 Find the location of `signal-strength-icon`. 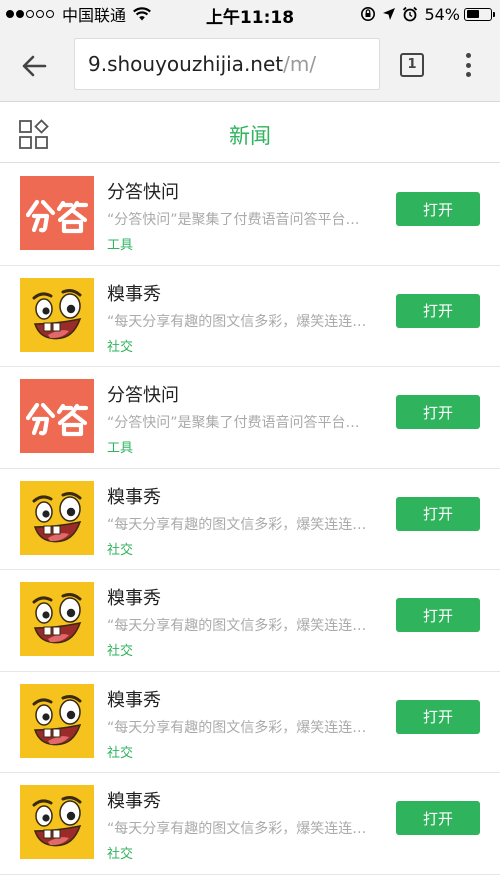

signal-strength-icon is located at coordinates (31, 14).